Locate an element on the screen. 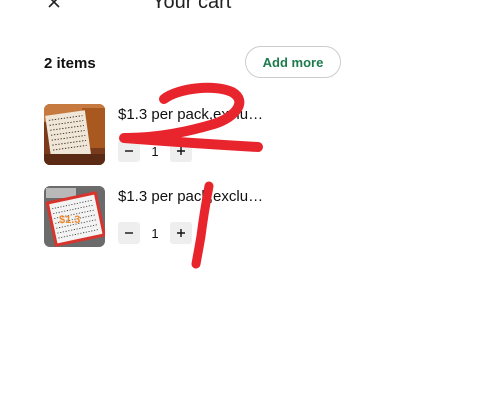 The height and width of the screenshot is (403, 482). product-thumbnail: $1.3 is located at coordinates (74, 216).